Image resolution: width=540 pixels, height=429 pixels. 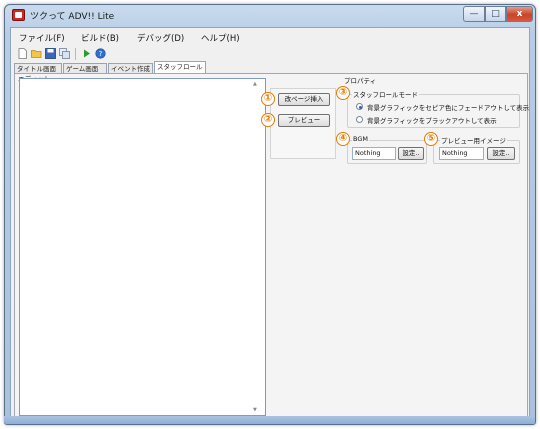 I want to click on insert-page-break-button: 改ページ挿入, so click(x=304, y=99).